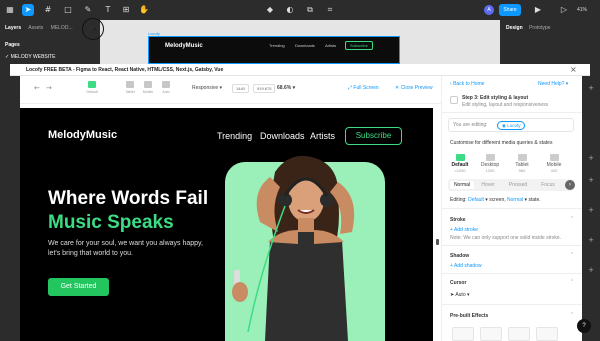  Describe the element at coordinates (554, 163) in the screenshot. I see `breakpoint-mobile: Mobile 420` at that location.